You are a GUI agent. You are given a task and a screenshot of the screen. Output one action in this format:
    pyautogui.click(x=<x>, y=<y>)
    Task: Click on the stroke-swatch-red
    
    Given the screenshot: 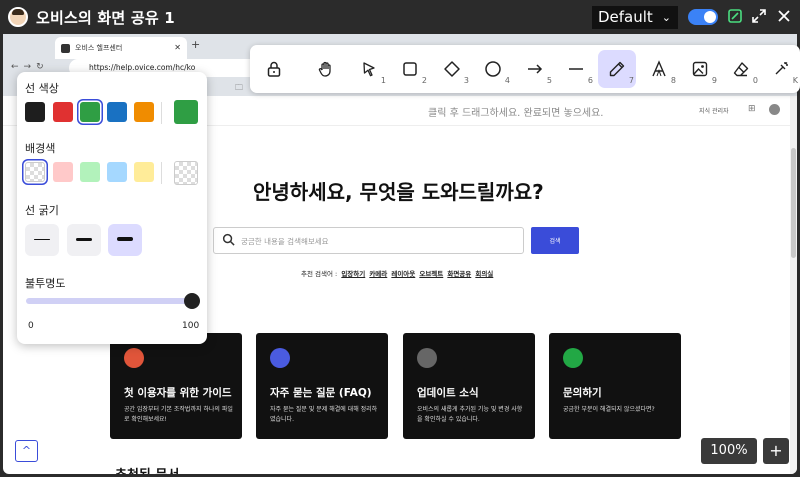 What is the action you would take?
    pyautogui.click(x=63, y=112)
    